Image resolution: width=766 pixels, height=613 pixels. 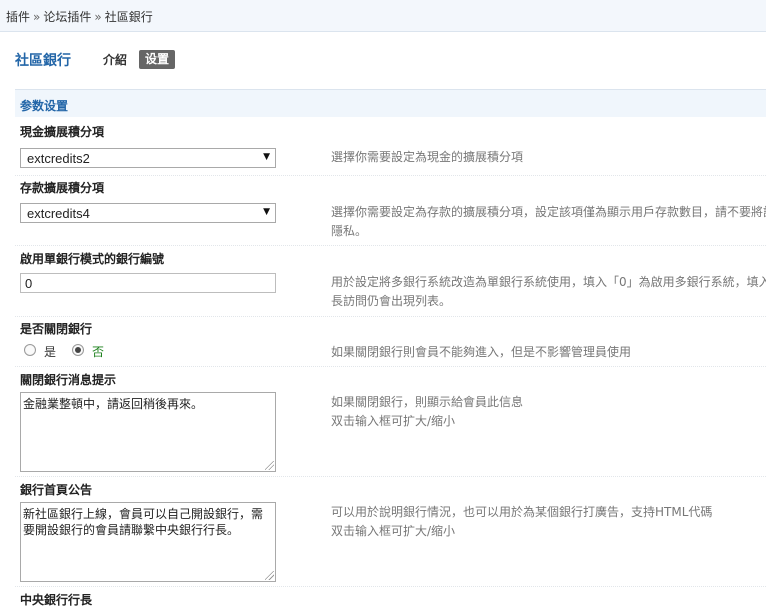 What do you see at coordinates (148, 542) in the screenshot?
I see `homepage-notice-textarea: 新社區銀行上線，會員可以自己開設銀行，需要開設銀行的會員請聯繫中央銀行行長。` at bounding box center [148, 542].